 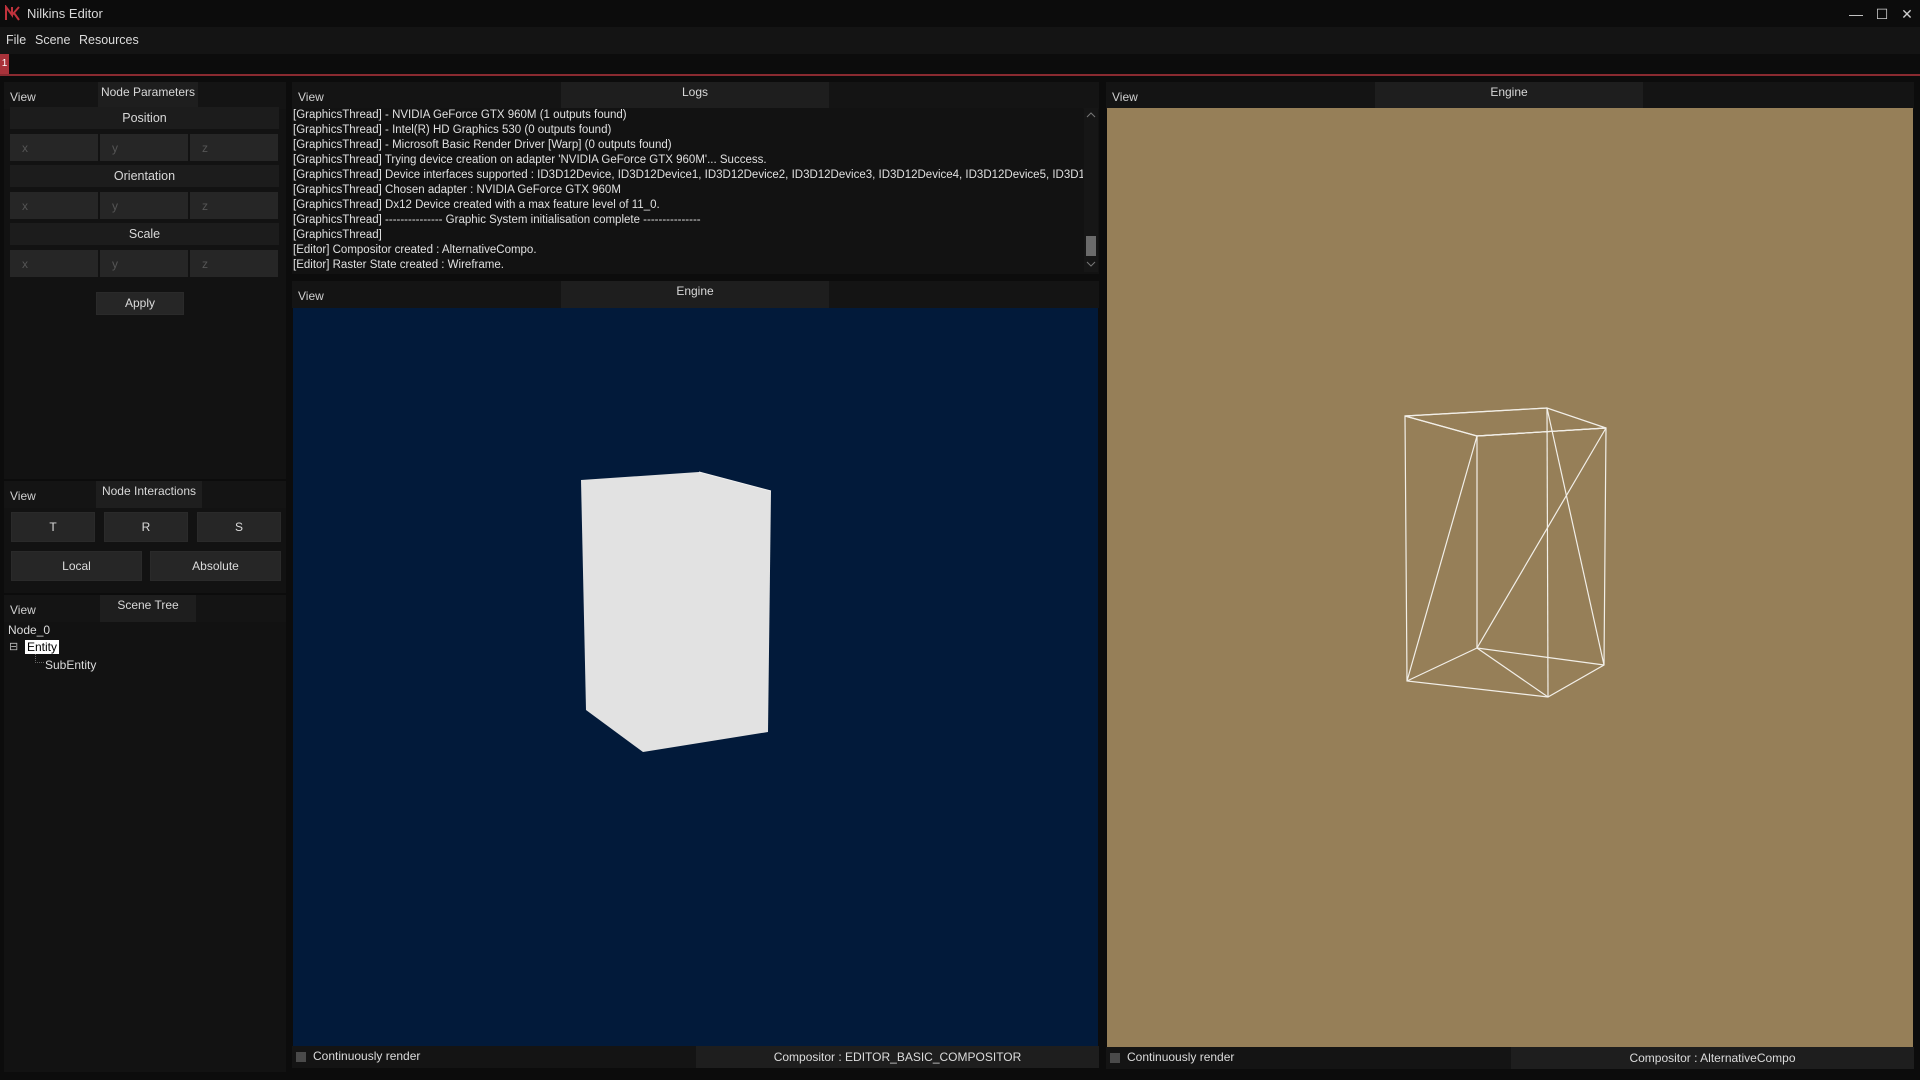 I want to click on orientation-x-input, so click(x=54, y=205).